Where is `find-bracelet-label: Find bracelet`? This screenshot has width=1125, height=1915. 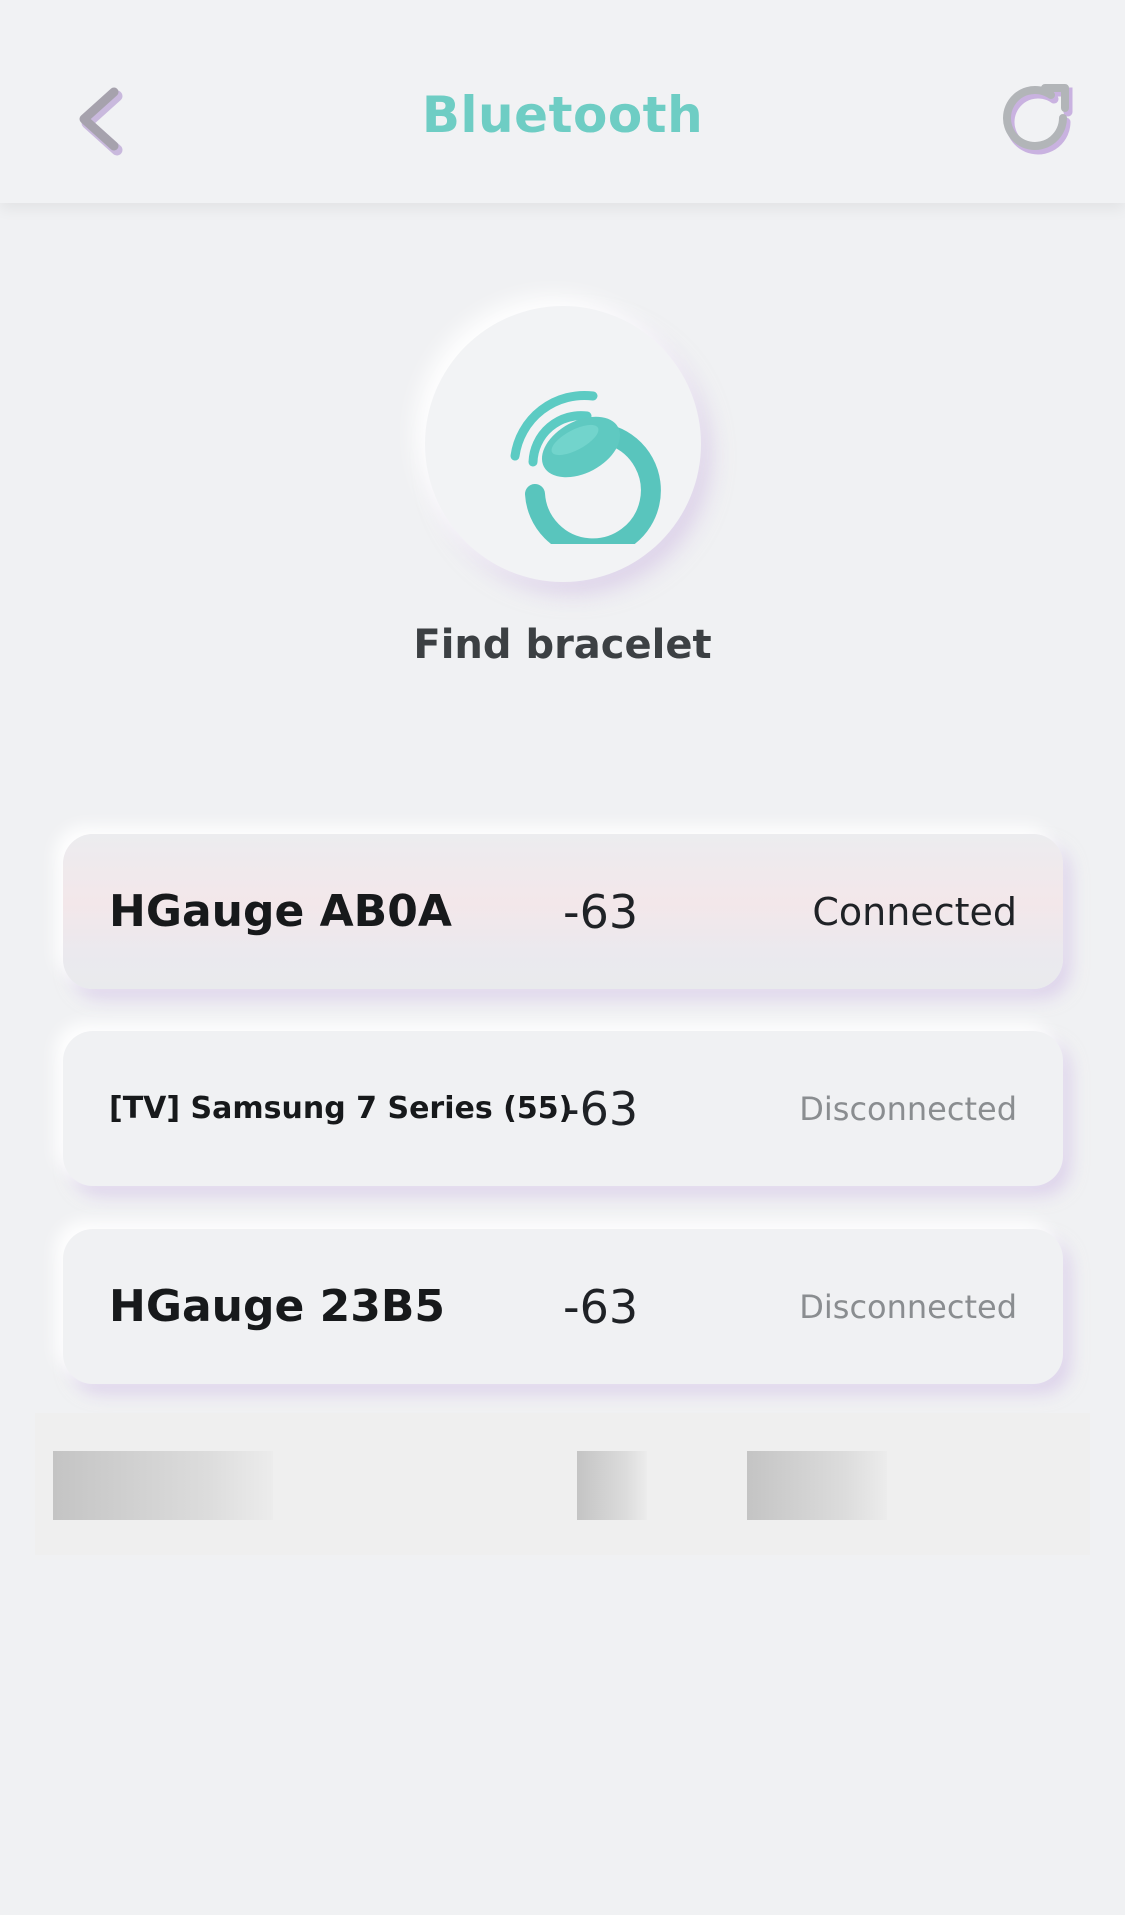 find-bracelet-label: Find bracelet is located at coordinates (562, 645).